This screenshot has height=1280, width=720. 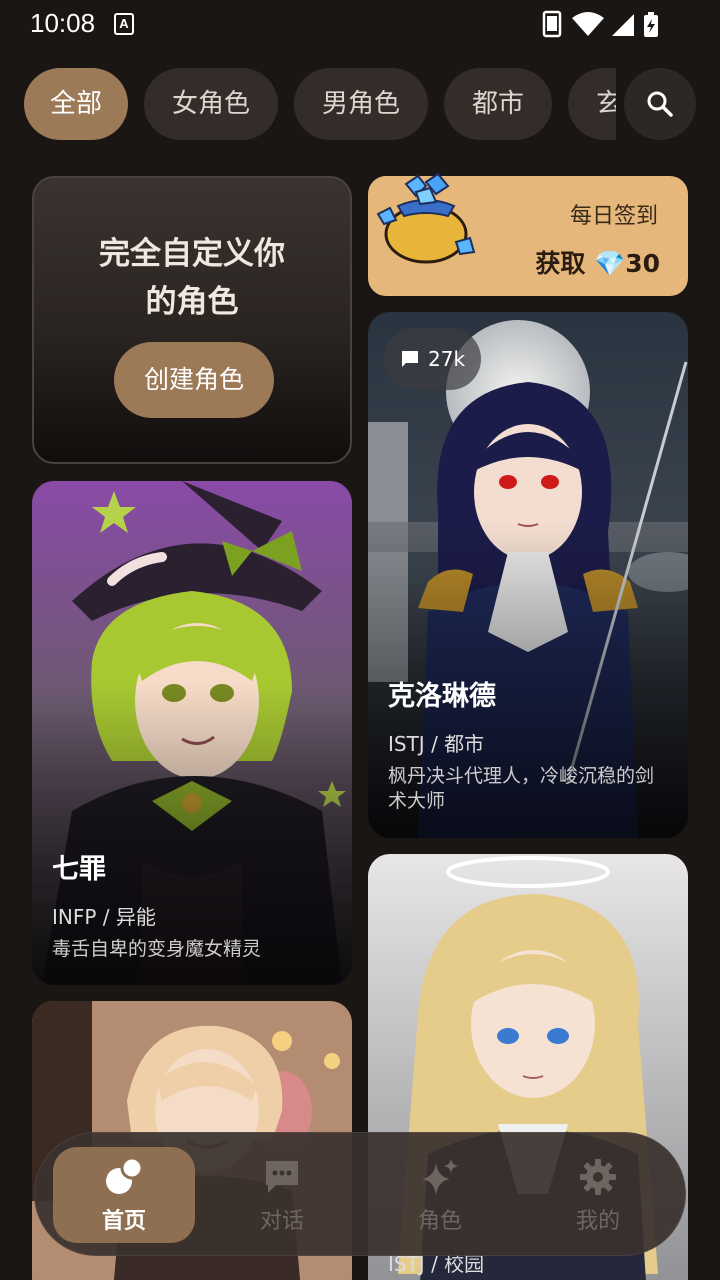 I want to click on nav-tab-home: 首页, so click(x=124, y=1195).